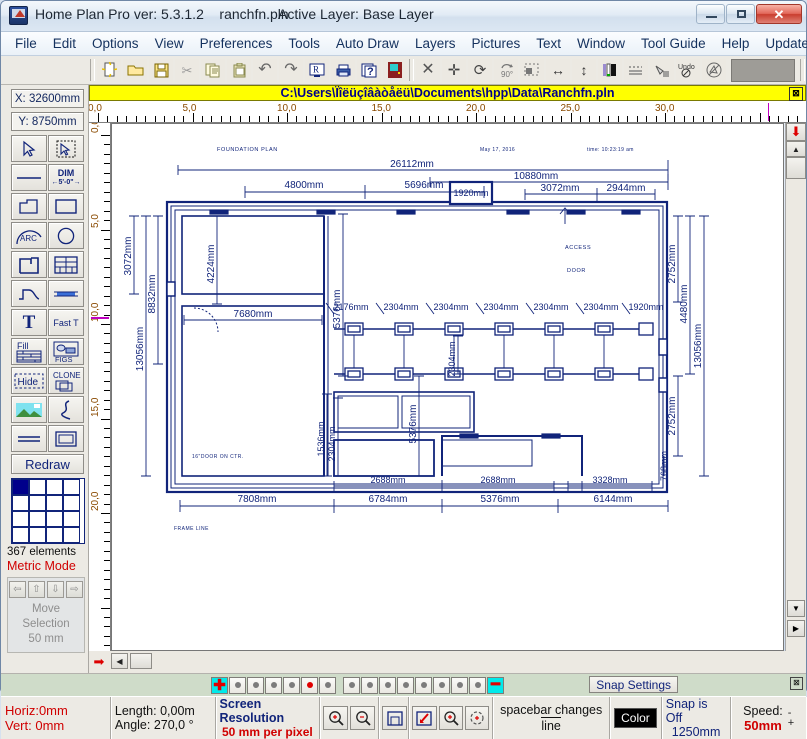 This screenshot has height=739, width=807. Describe the element at coordinates (66, 351) in the screenshot. I see `figures-tool: FIGS` at that location.